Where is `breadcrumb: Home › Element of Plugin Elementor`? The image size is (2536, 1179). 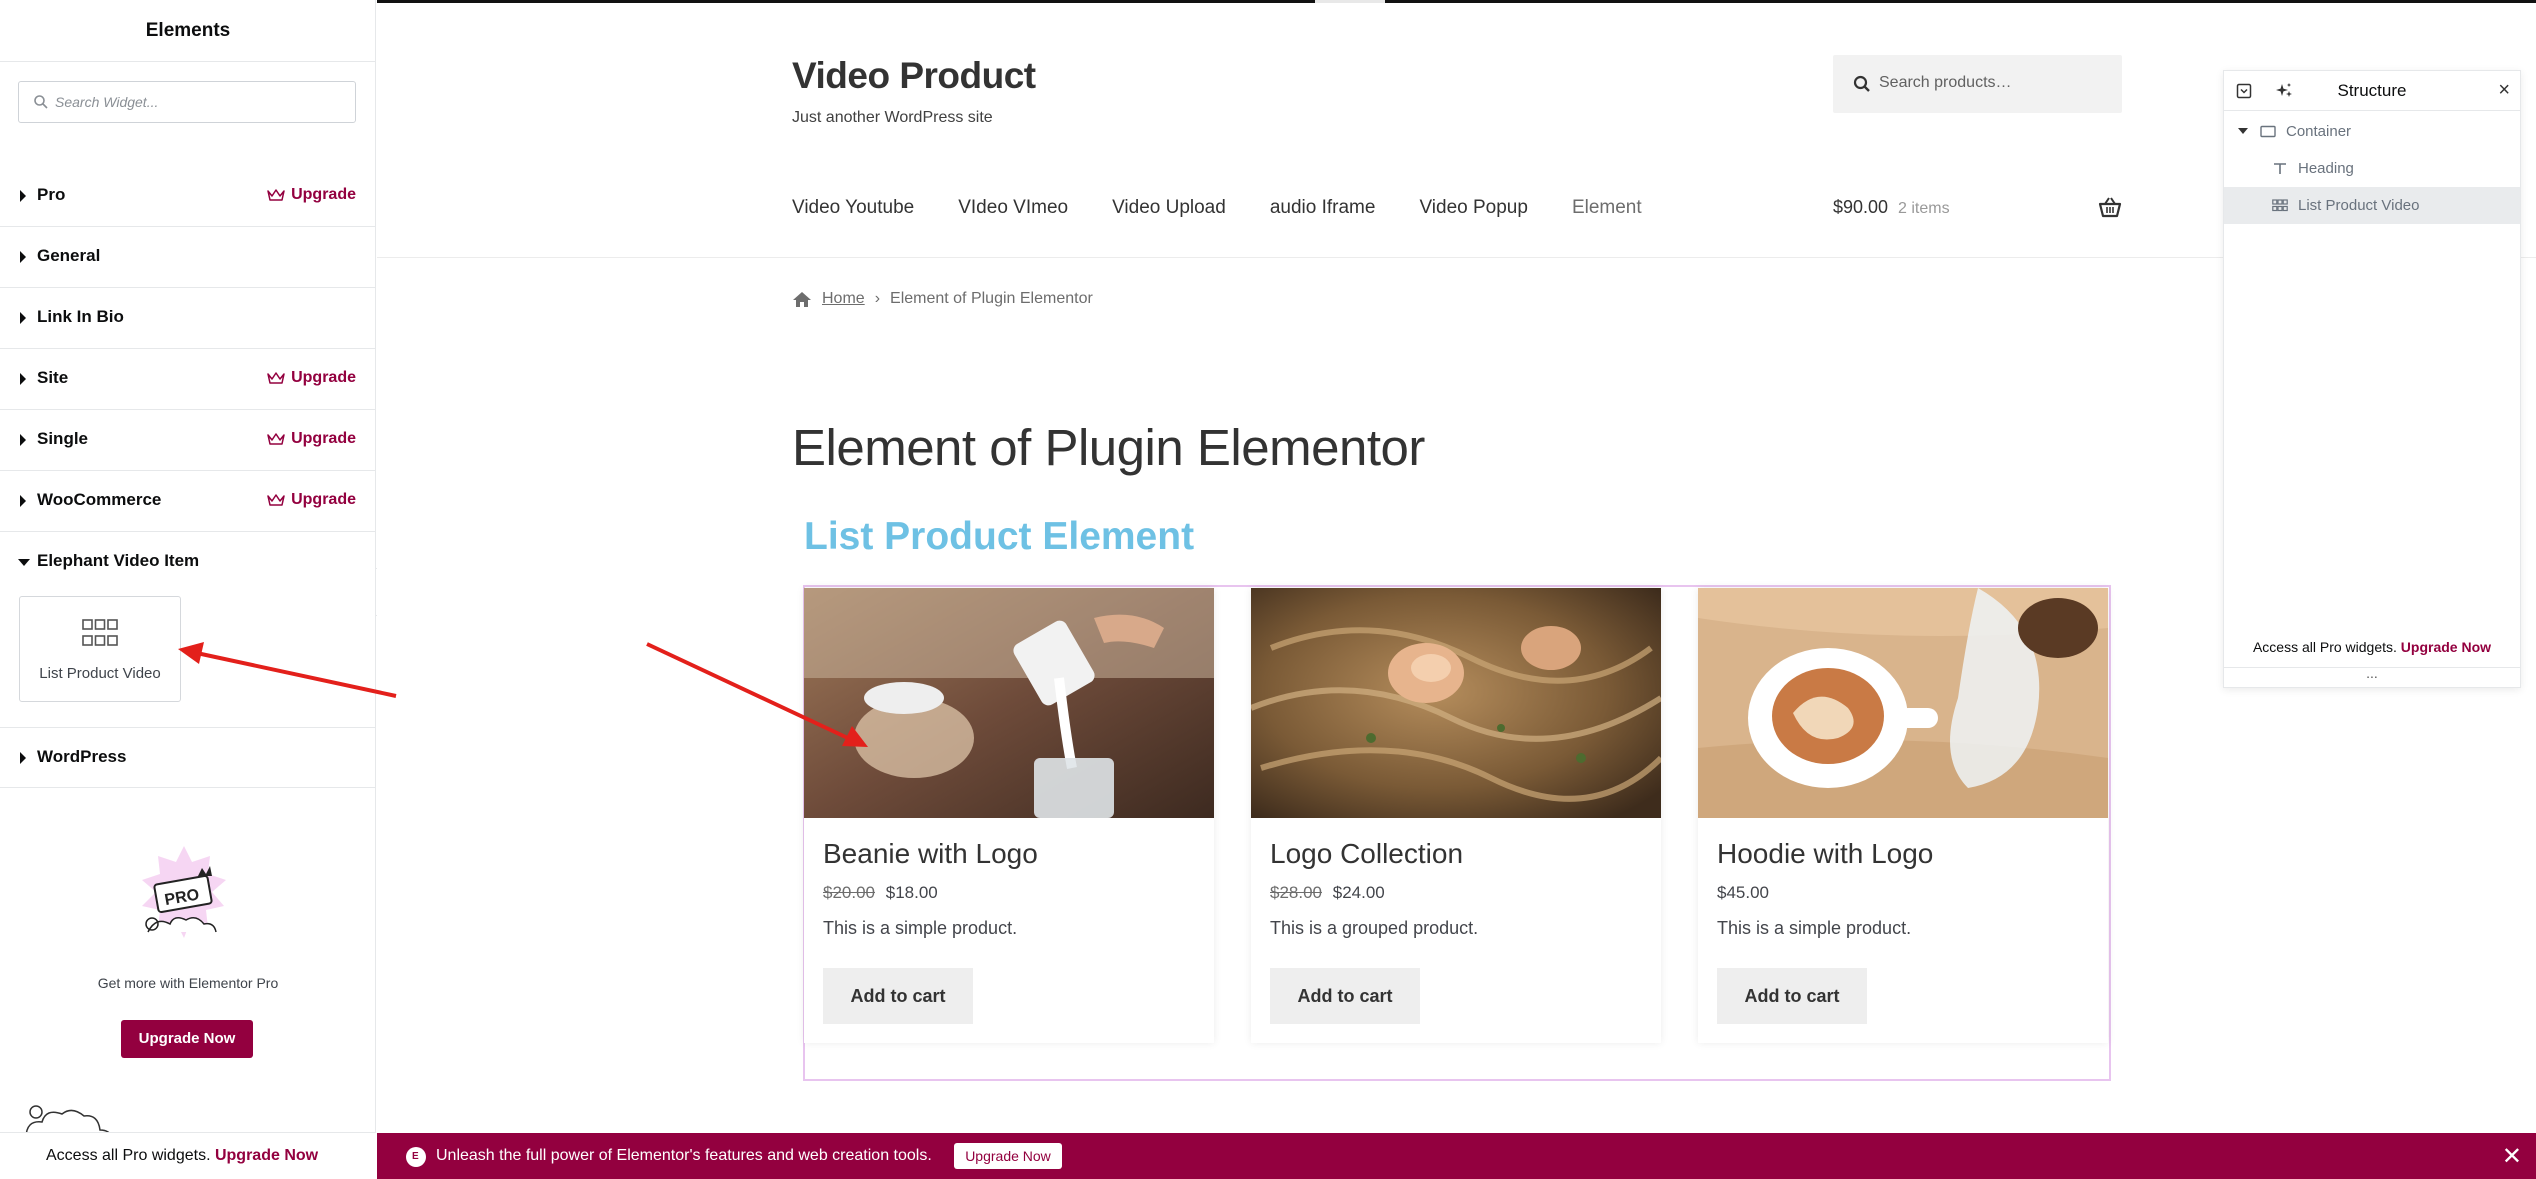
breadcrumb: Home › Element of Plugin Elementor is located at coordinates (942, 299).